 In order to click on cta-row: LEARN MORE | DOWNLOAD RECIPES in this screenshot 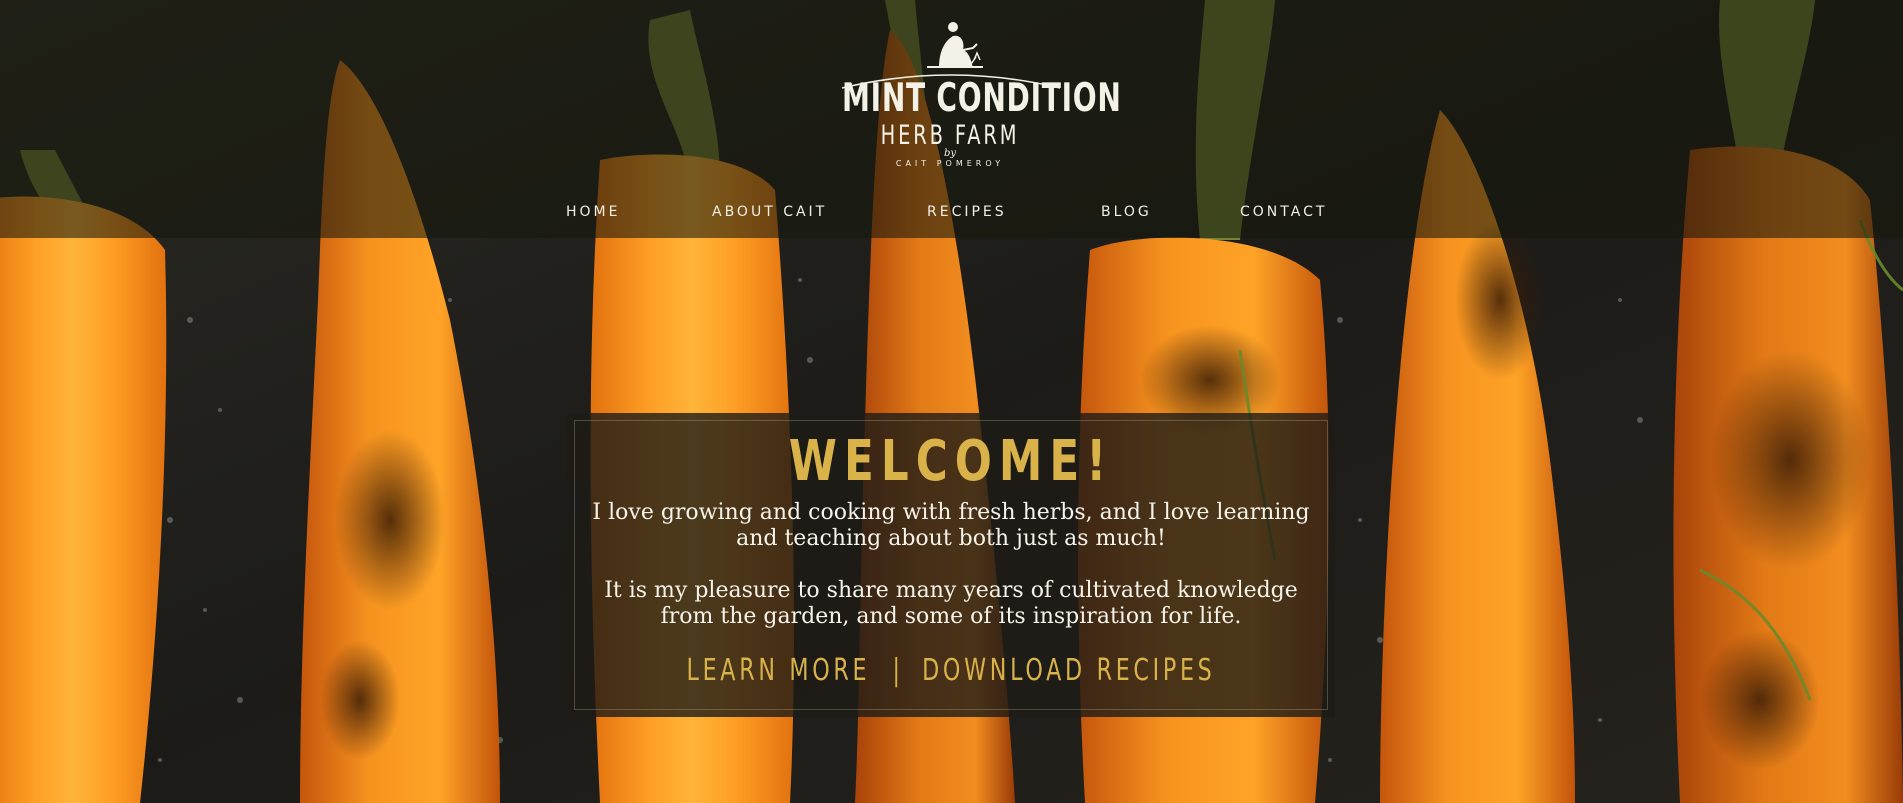, I will do `click(951, 673)`.